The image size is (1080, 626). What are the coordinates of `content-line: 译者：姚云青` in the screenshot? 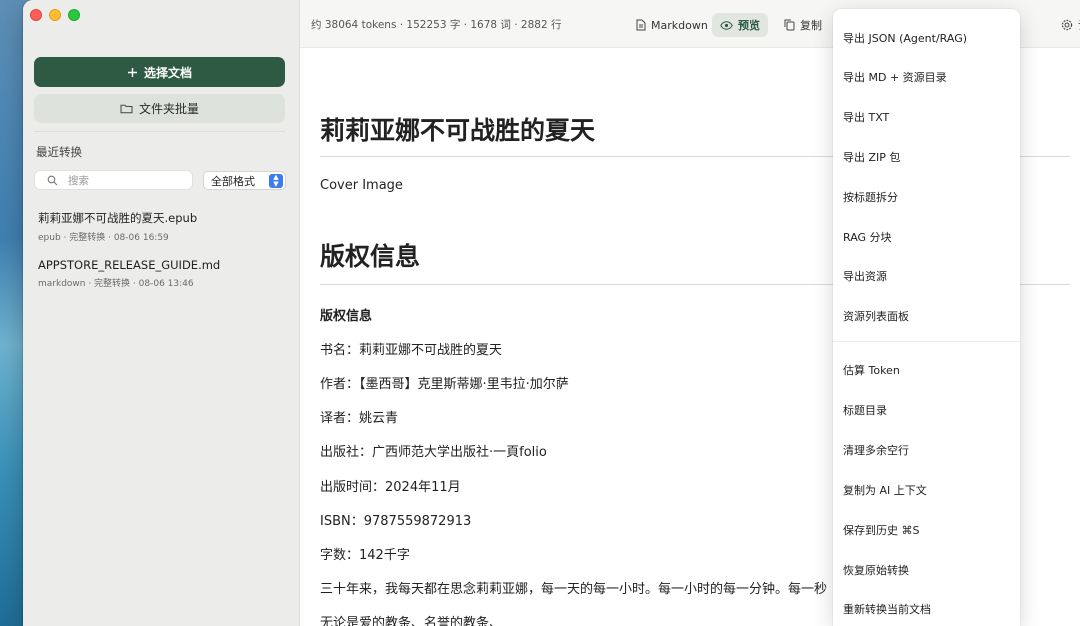 It's located at (359, 418).